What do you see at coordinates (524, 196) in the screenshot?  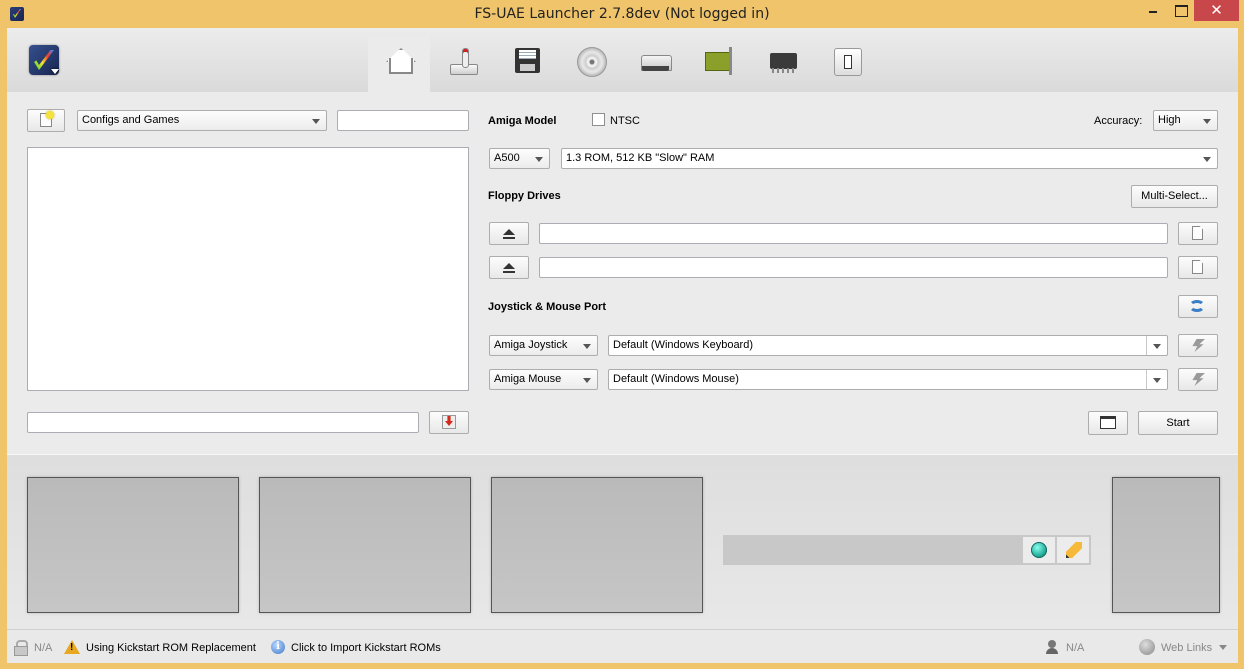 I see `floppy-drives-heading: Floppy Drives` at bounding box center [524, 196].